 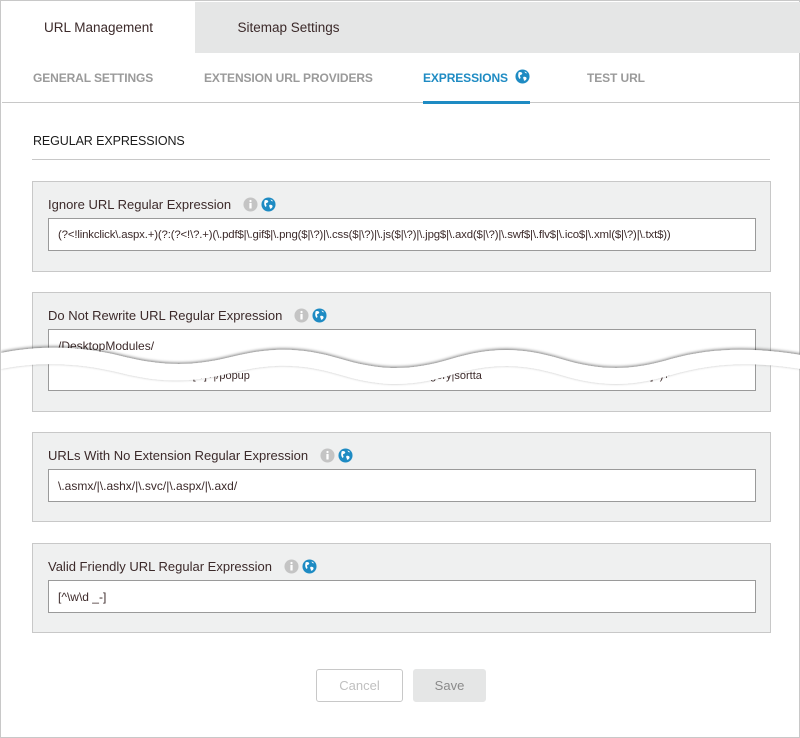 I want to click on subtab-general-settings: GENERAL SETTINGS, so click(x=93, y=78).